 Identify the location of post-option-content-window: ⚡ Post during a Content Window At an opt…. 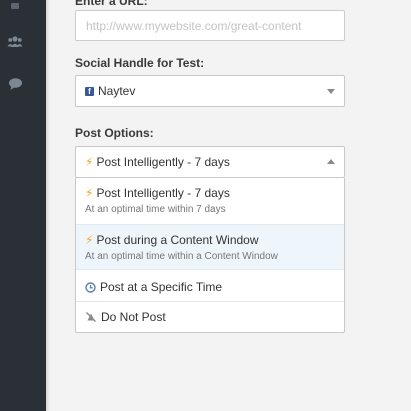
(210, 247).